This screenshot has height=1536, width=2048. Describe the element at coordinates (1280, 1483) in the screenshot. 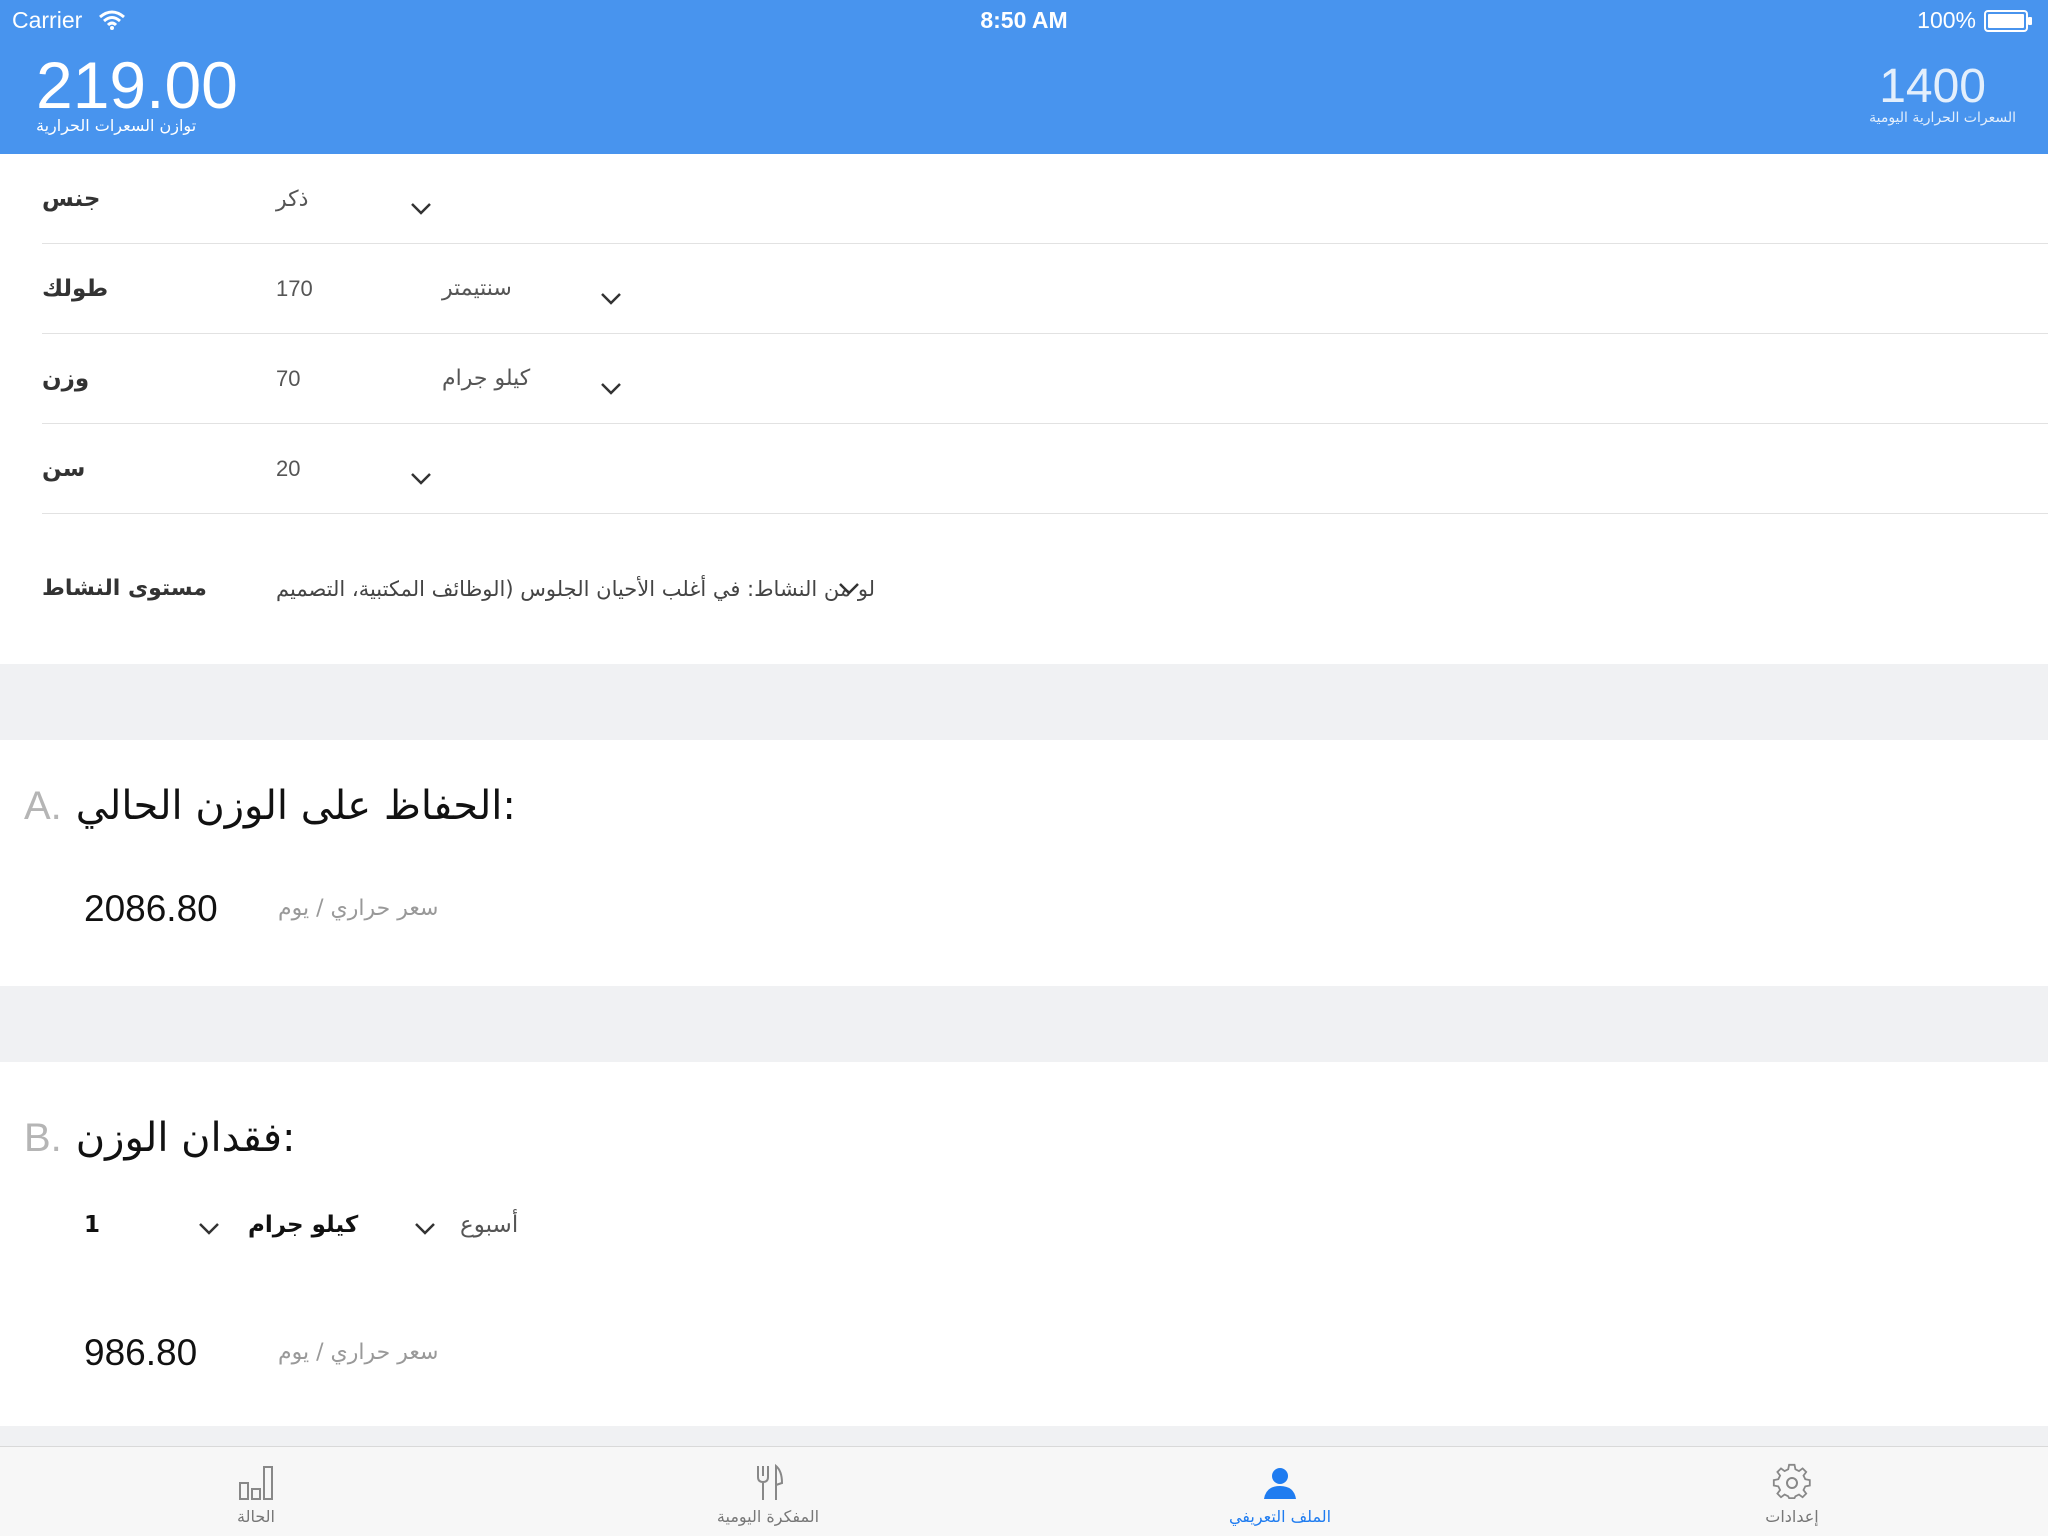

I see `person-icon` at that location.